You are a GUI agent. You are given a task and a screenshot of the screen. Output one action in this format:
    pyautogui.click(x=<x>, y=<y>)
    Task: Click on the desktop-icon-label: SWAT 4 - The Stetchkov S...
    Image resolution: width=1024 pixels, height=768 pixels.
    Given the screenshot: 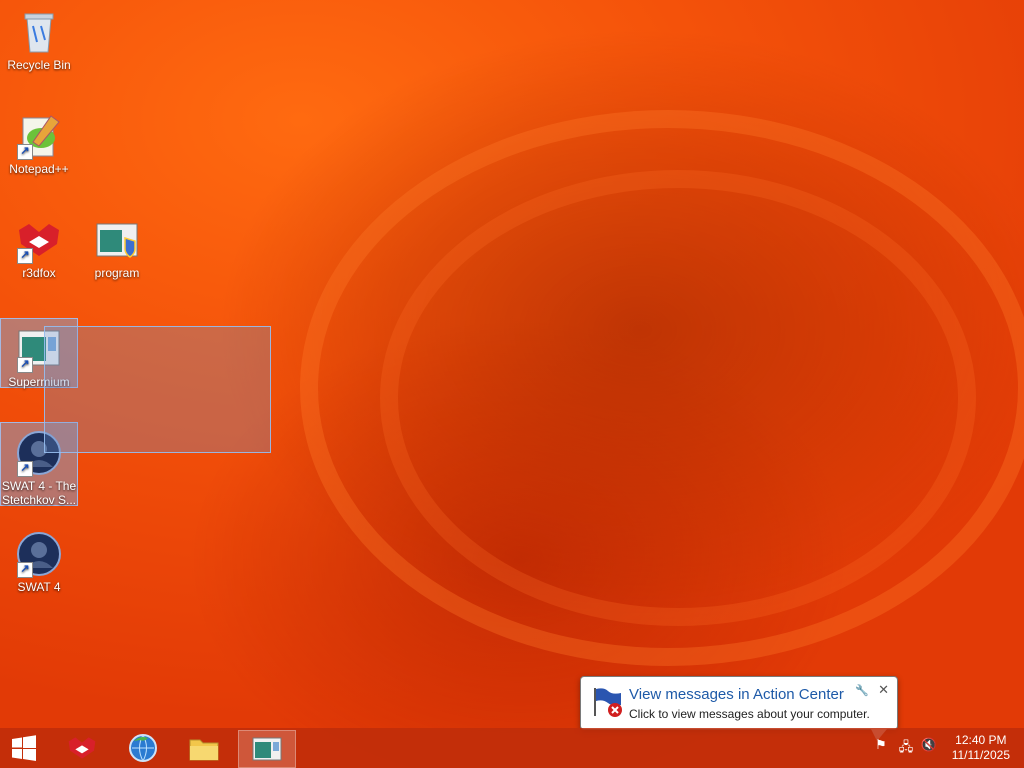 What is the action you would take?
    pyautogui.click(x=39, y=493)
    